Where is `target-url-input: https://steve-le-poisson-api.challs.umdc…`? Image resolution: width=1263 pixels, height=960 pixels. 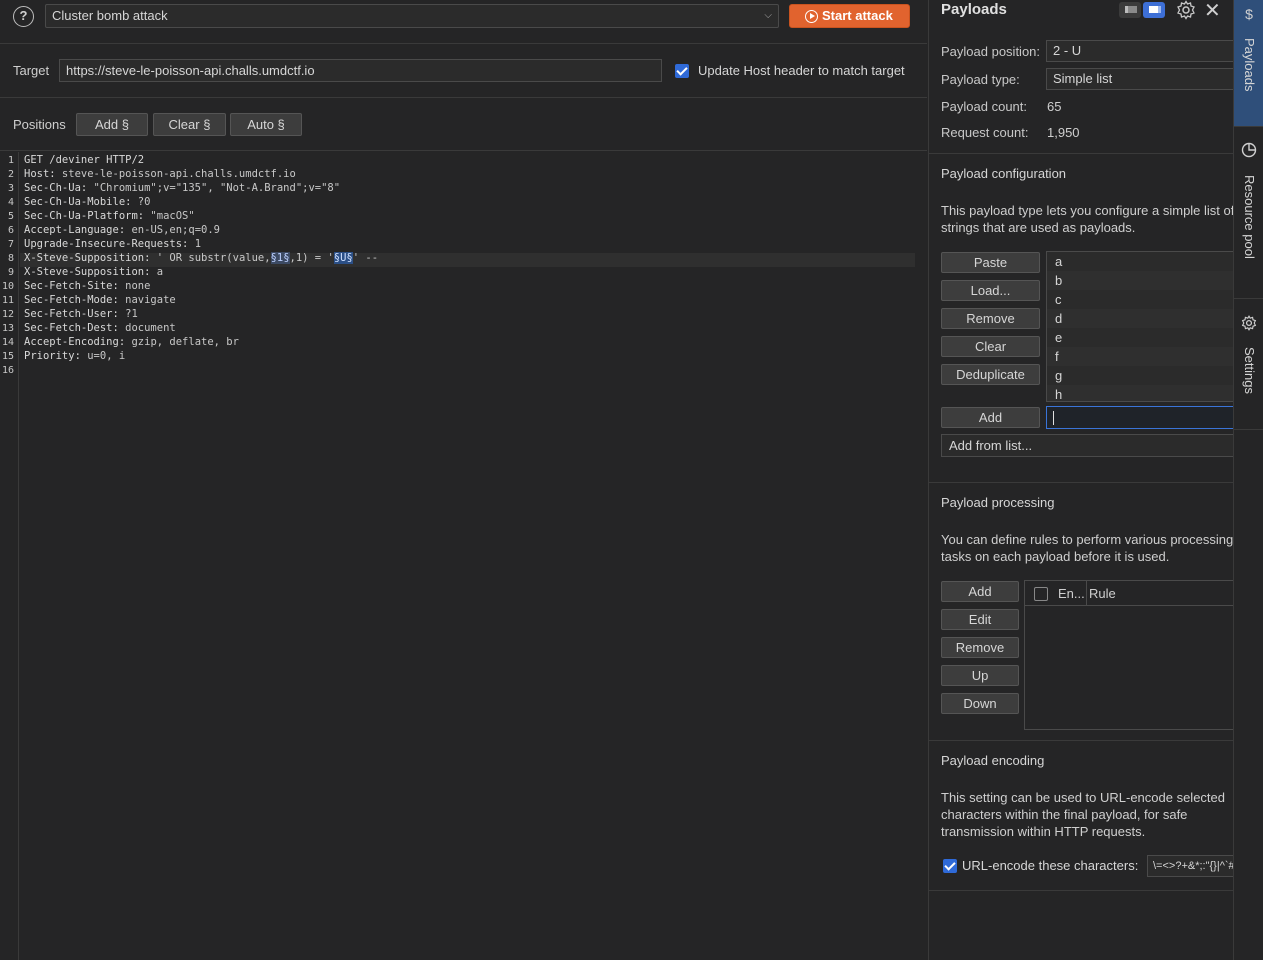
target-url-input: https://steve-le-poisson-api.challs.umdc… is located at coordinates (360, 70).